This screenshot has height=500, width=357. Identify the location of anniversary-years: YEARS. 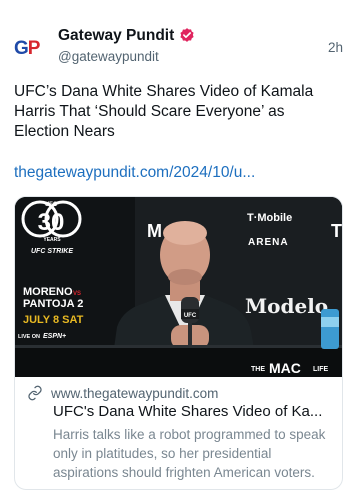
(52, 240).